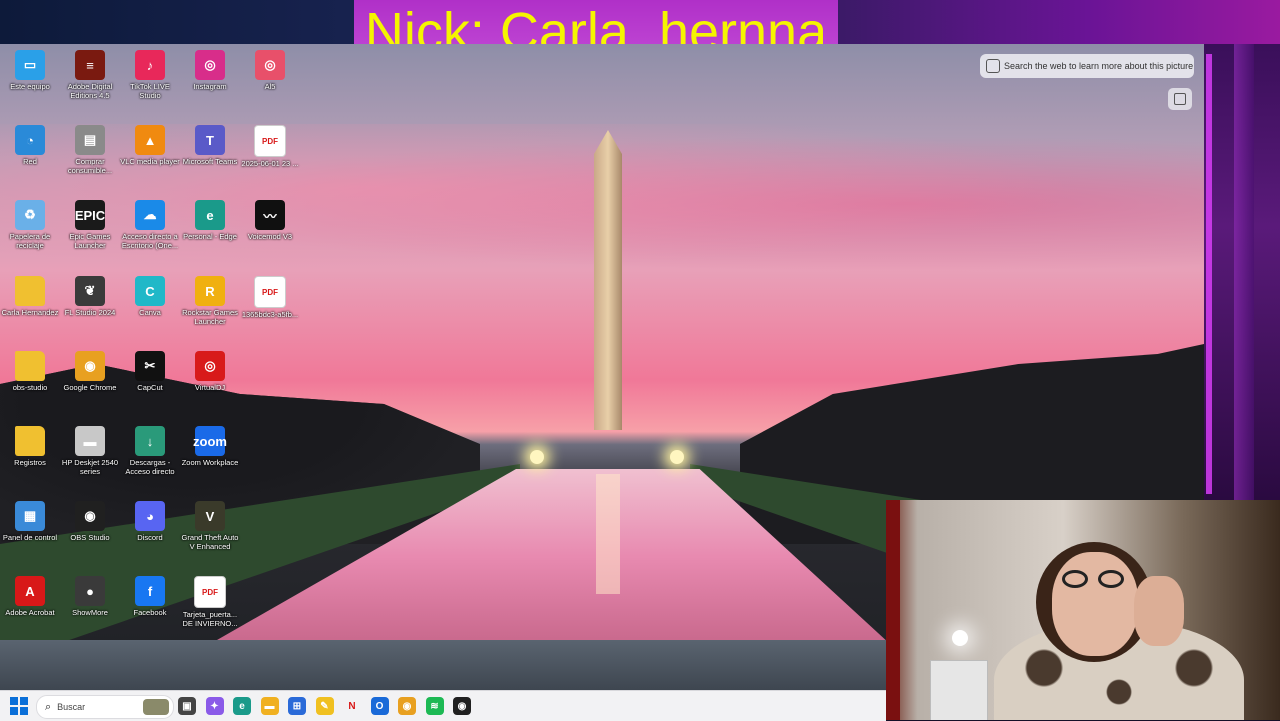 The image size is (1280, 721). What do you see at coordinates (210, 317) in the screenshot?
I see `desktop-icon-label: Rockstar Games Launcher` at bounding box center [210, 317].